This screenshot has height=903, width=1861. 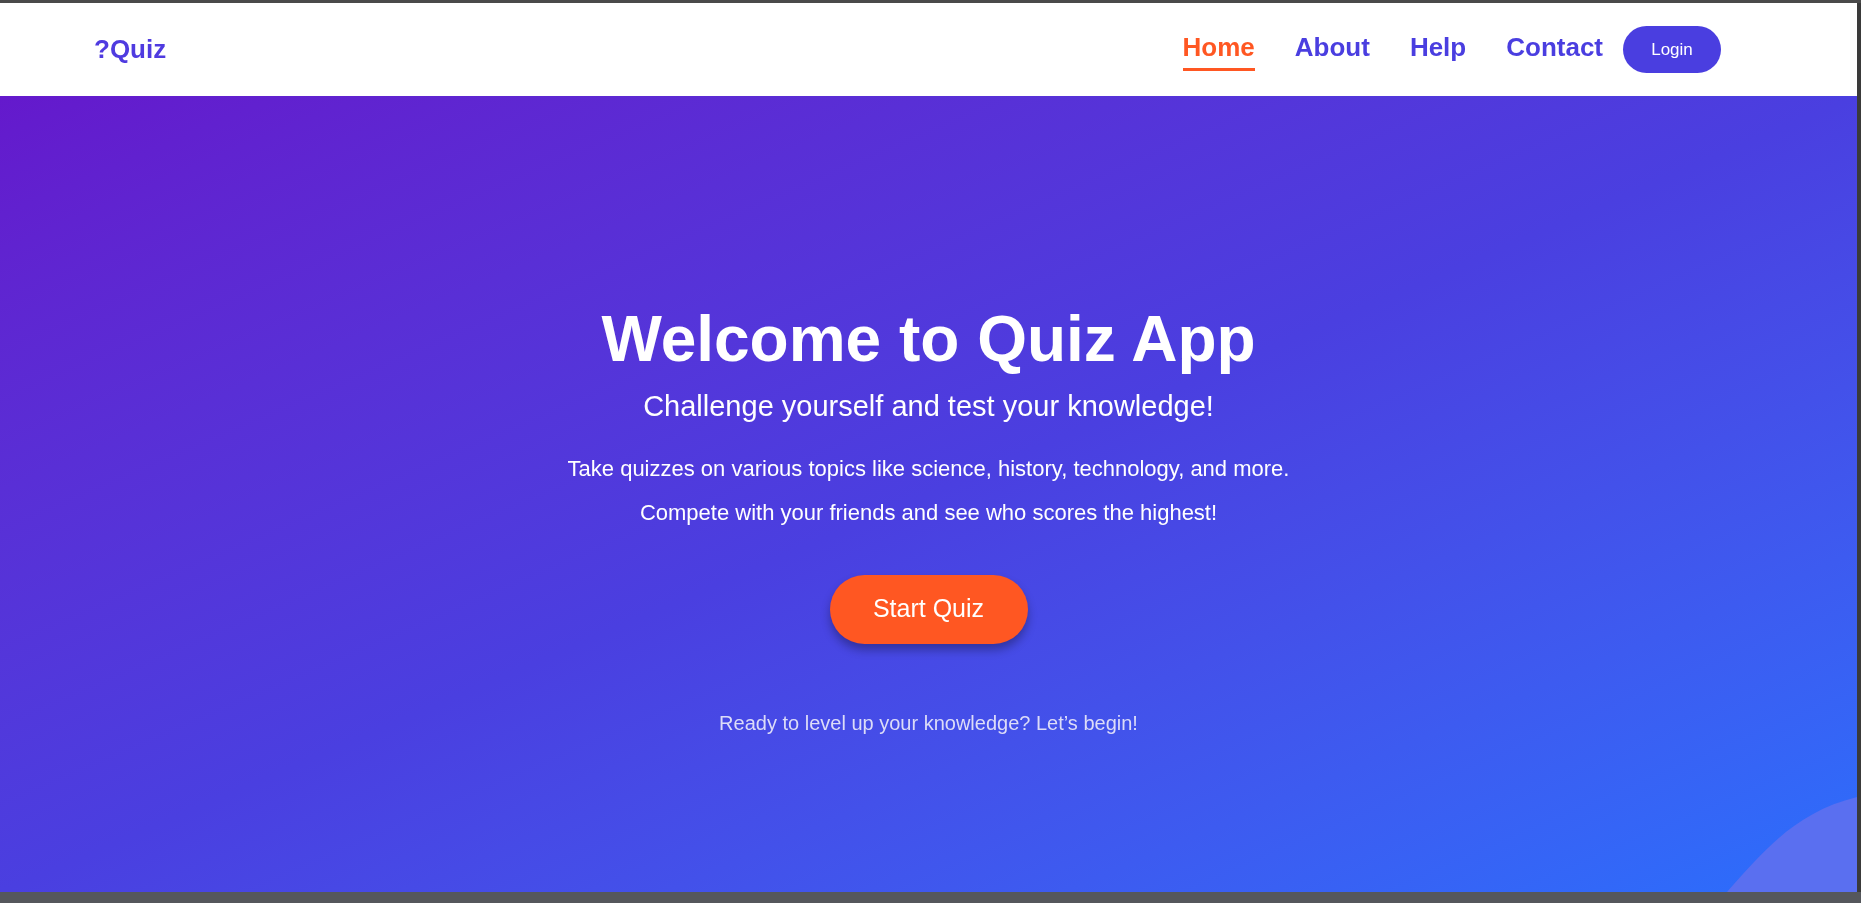 I want to click on login-button: Login, so click(x=1672, y=49).